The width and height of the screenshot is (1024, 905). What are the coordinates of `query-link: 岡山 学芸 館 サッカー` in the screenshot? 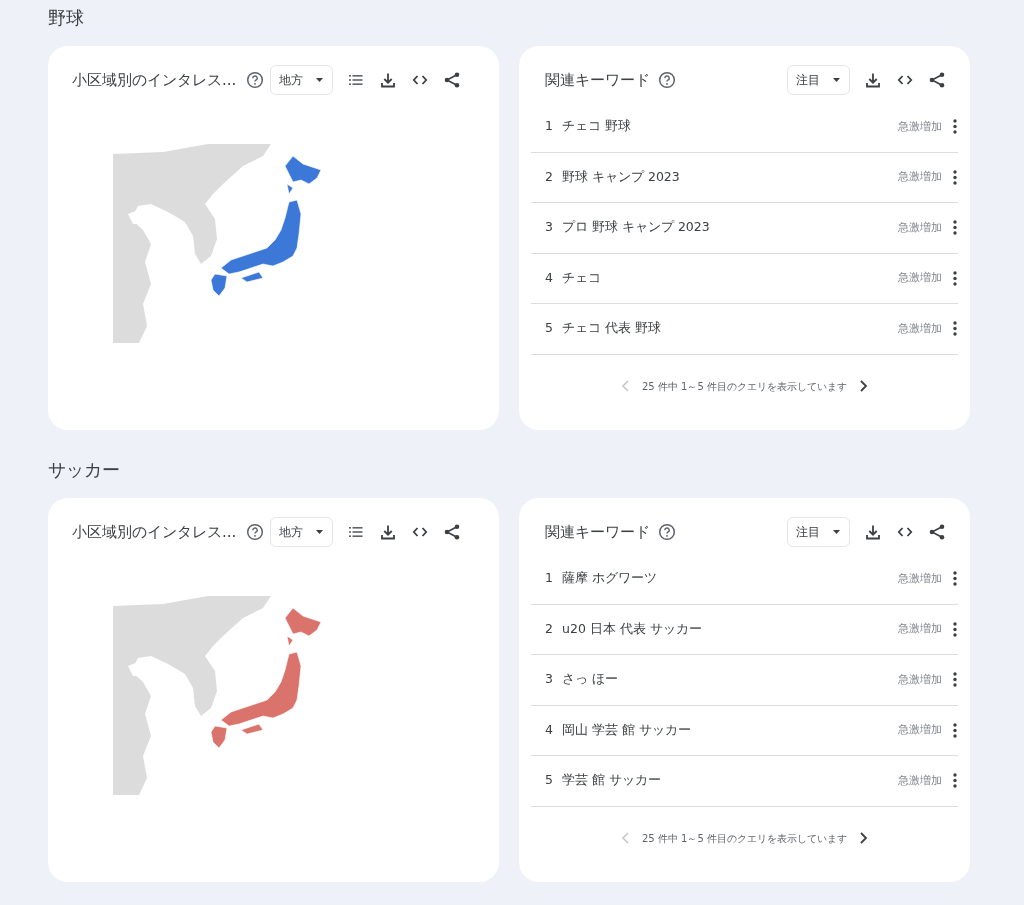 It's located at (626, 730).